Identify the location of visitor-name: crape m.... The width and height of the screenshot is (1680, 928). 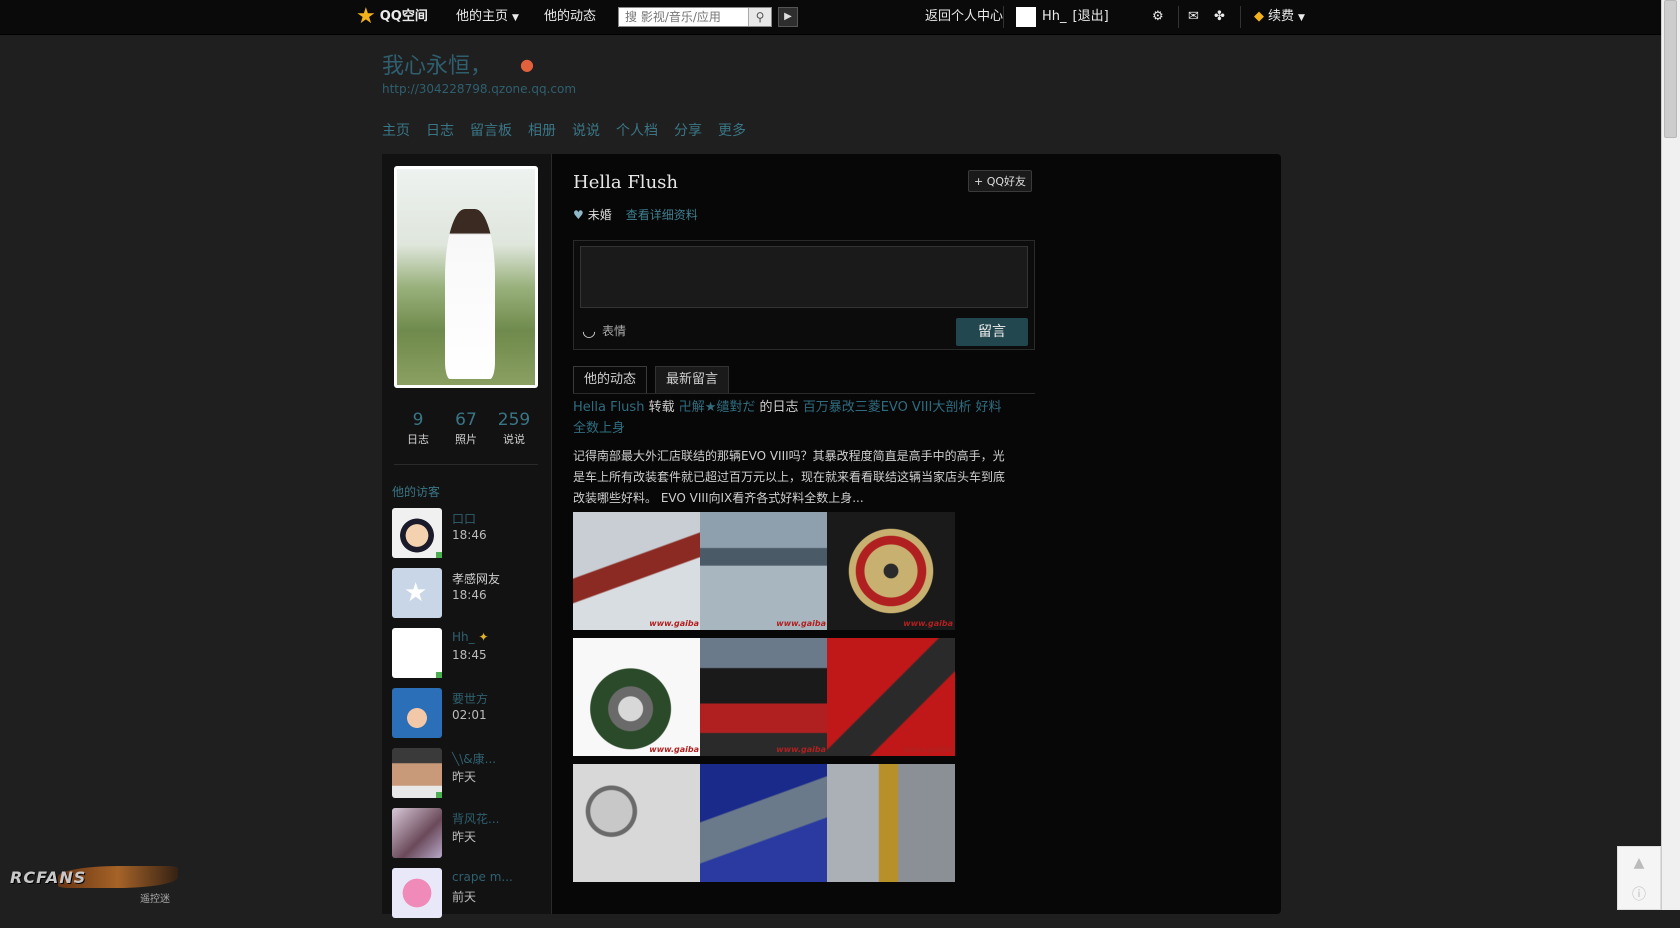
(482, 877).